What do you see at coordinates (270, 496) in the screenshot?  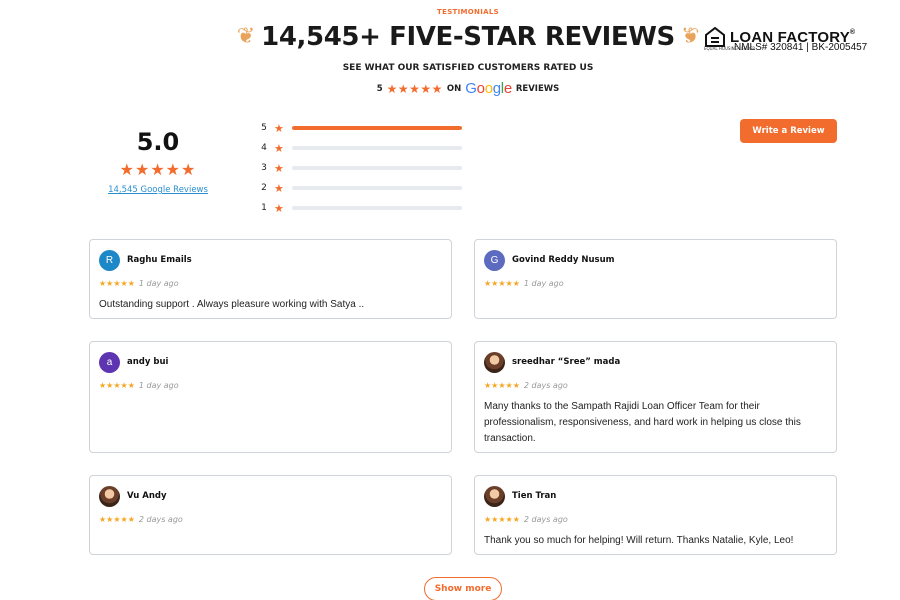 I see `review-header: Vu Andy` at bounding box center [270, 496].